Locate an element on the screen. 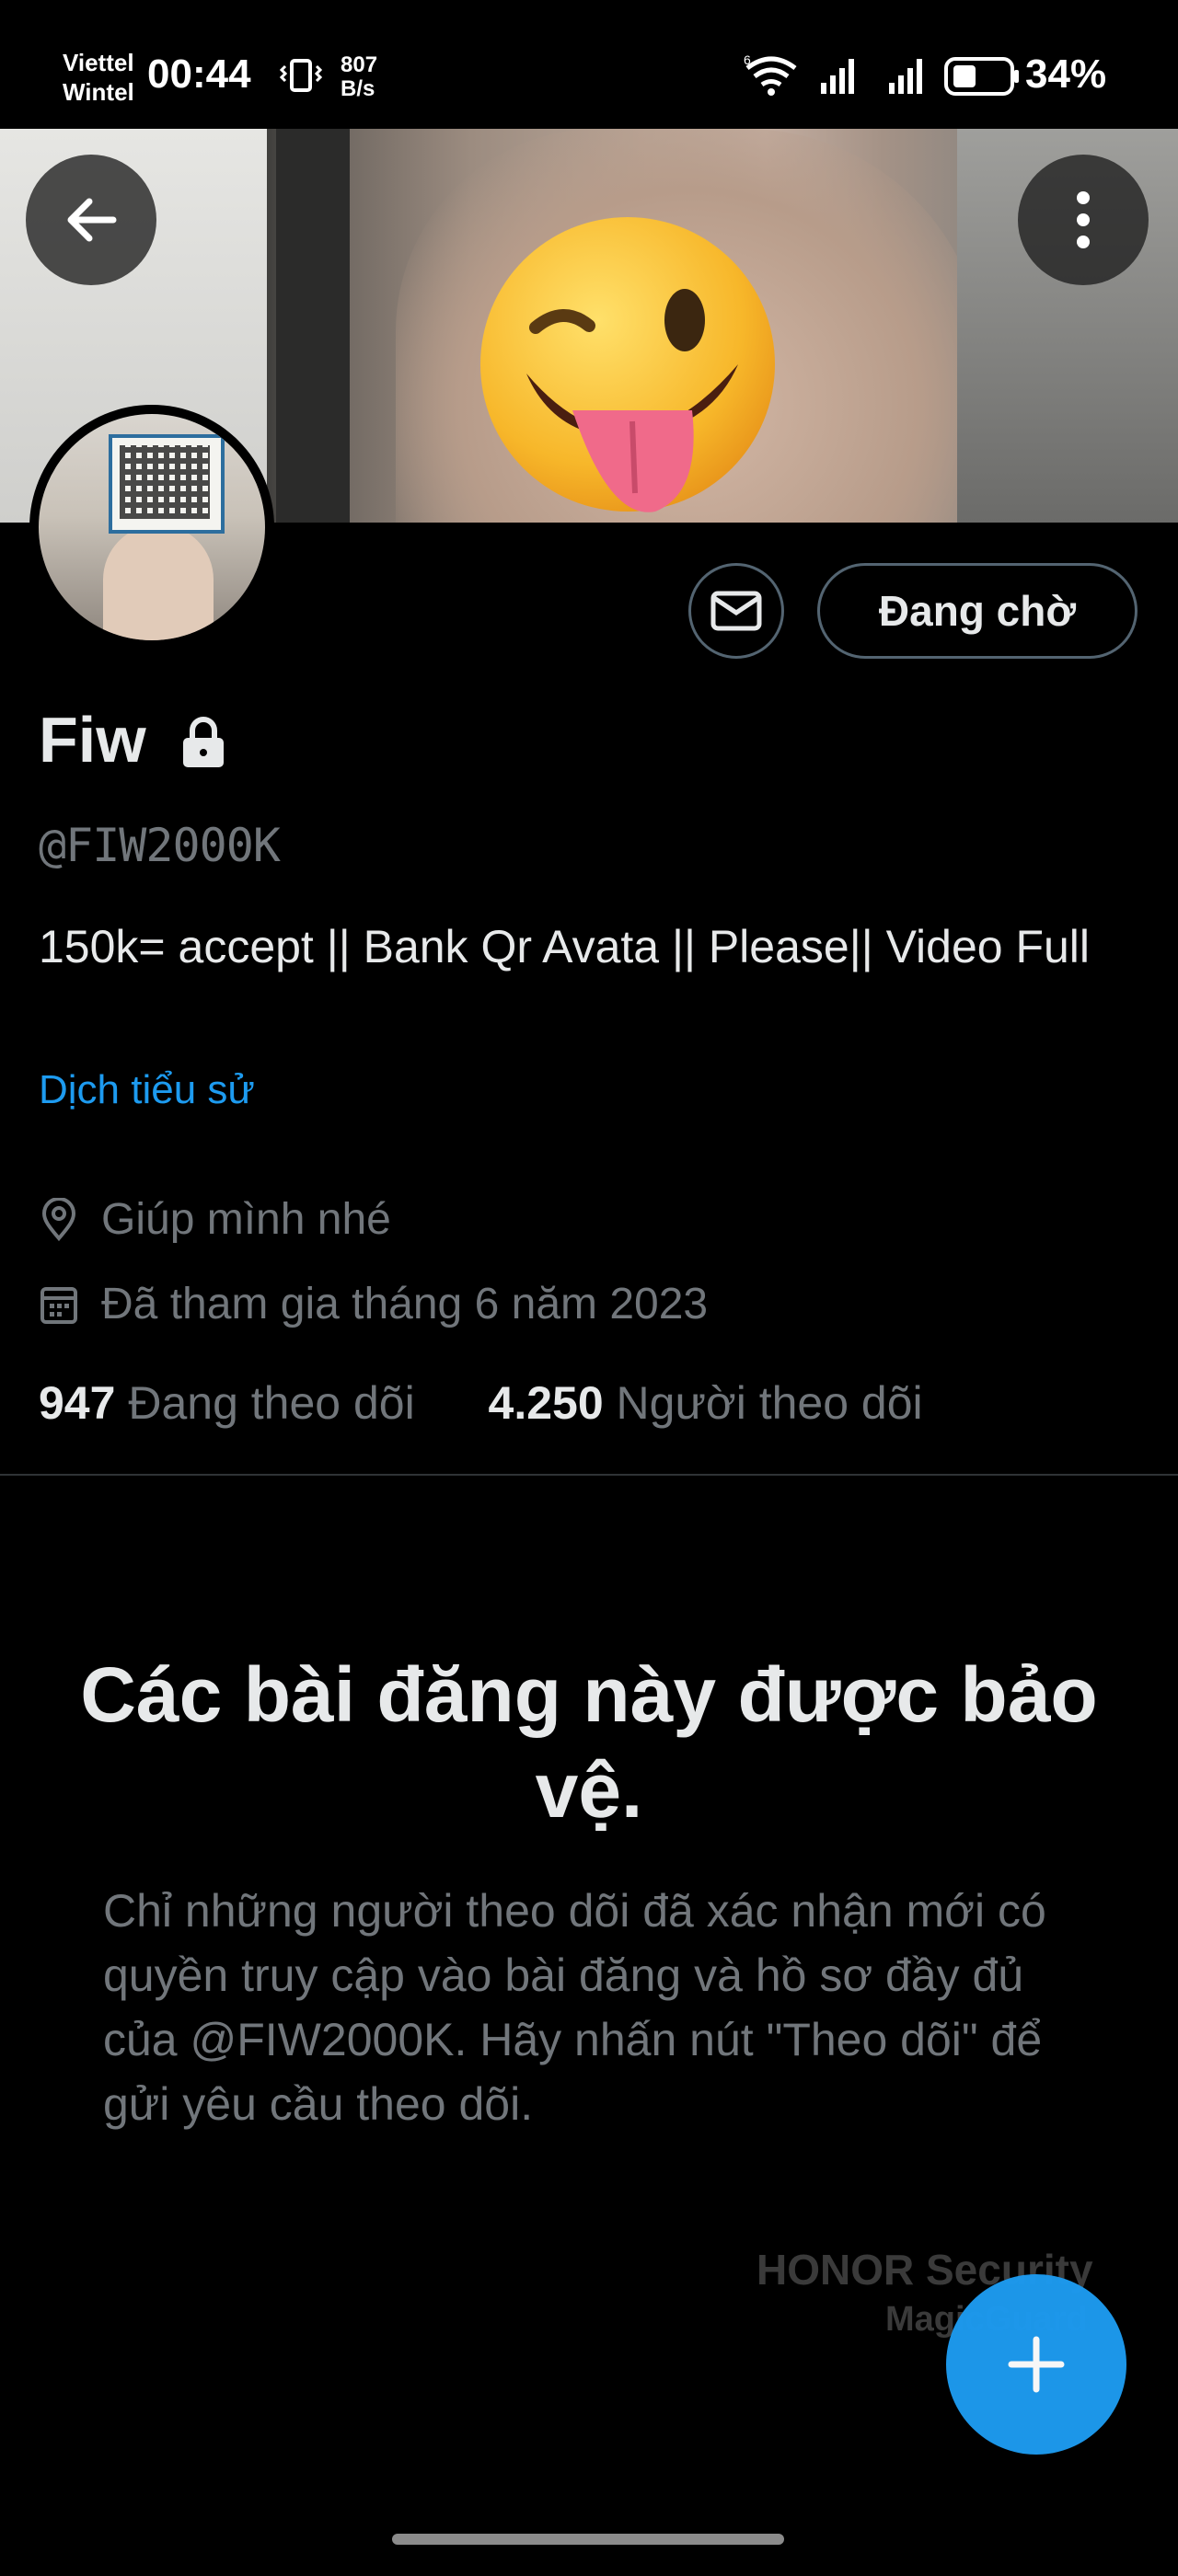 The height and width of the screenshot is (2576, 1178). arrow-left-icon is located at coordinates (92, 220).